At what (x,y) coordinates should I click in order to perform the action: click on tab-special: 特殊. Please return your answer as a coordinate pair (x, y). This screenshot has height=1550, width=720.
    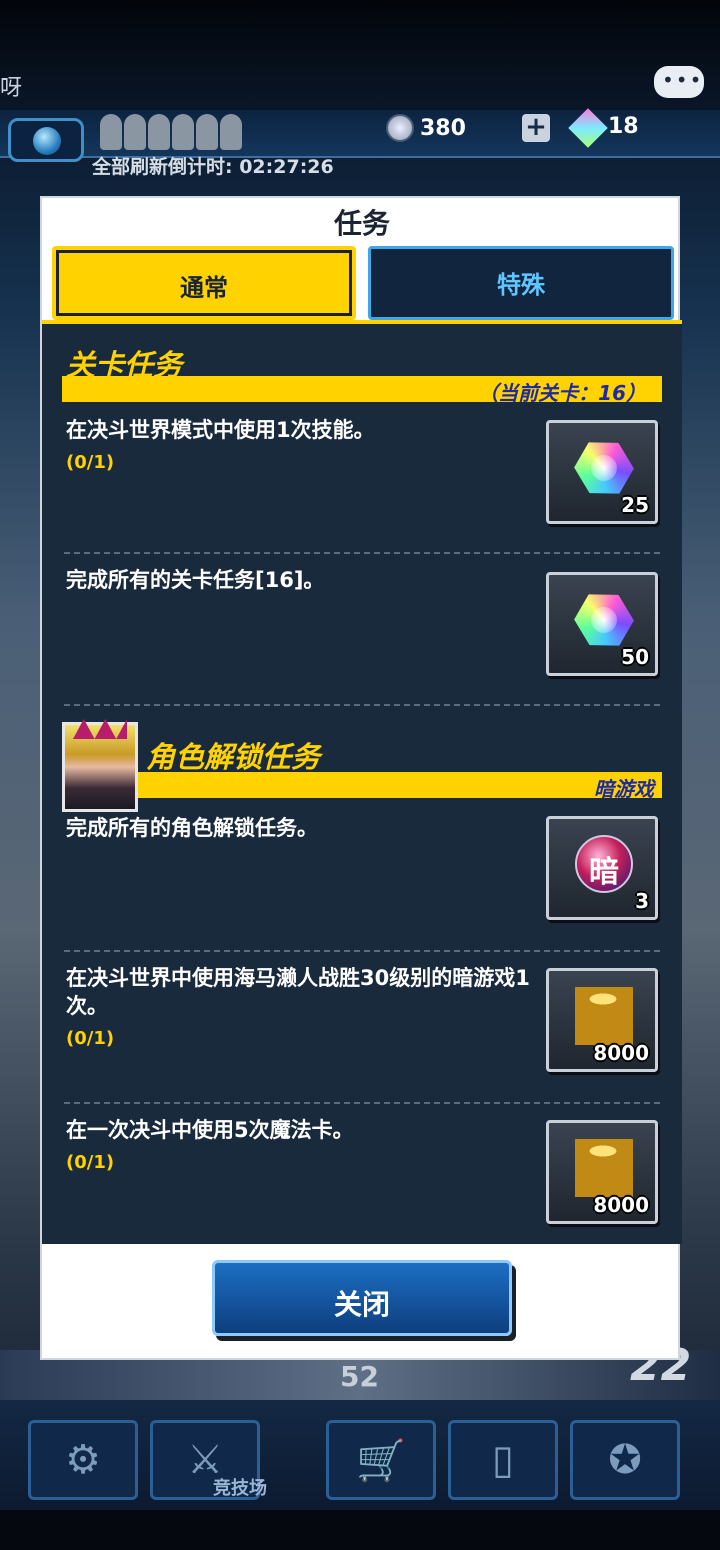
    Looking at the image, I should click on (521, 283).